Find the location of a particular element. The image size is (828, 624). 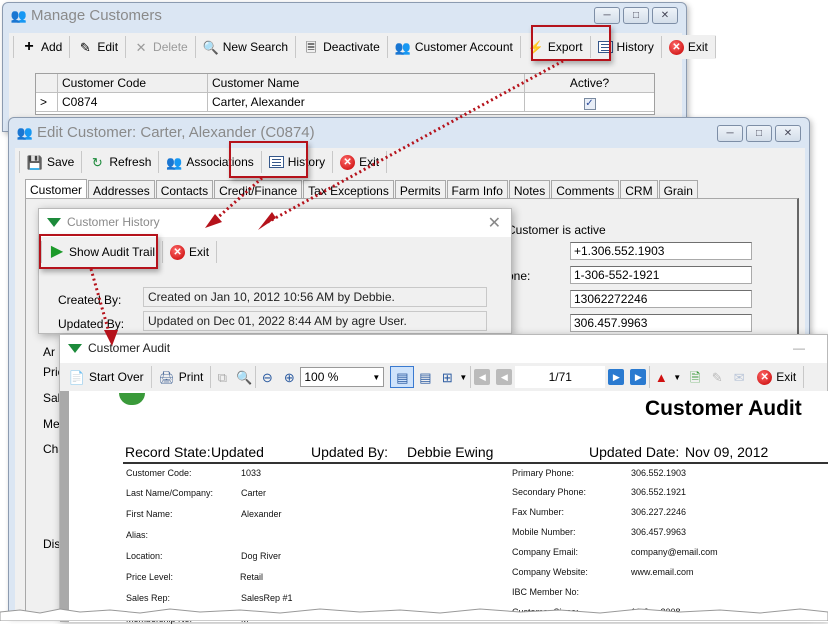

arrow-line-edit-to-history is located at coordinates (238, 199).